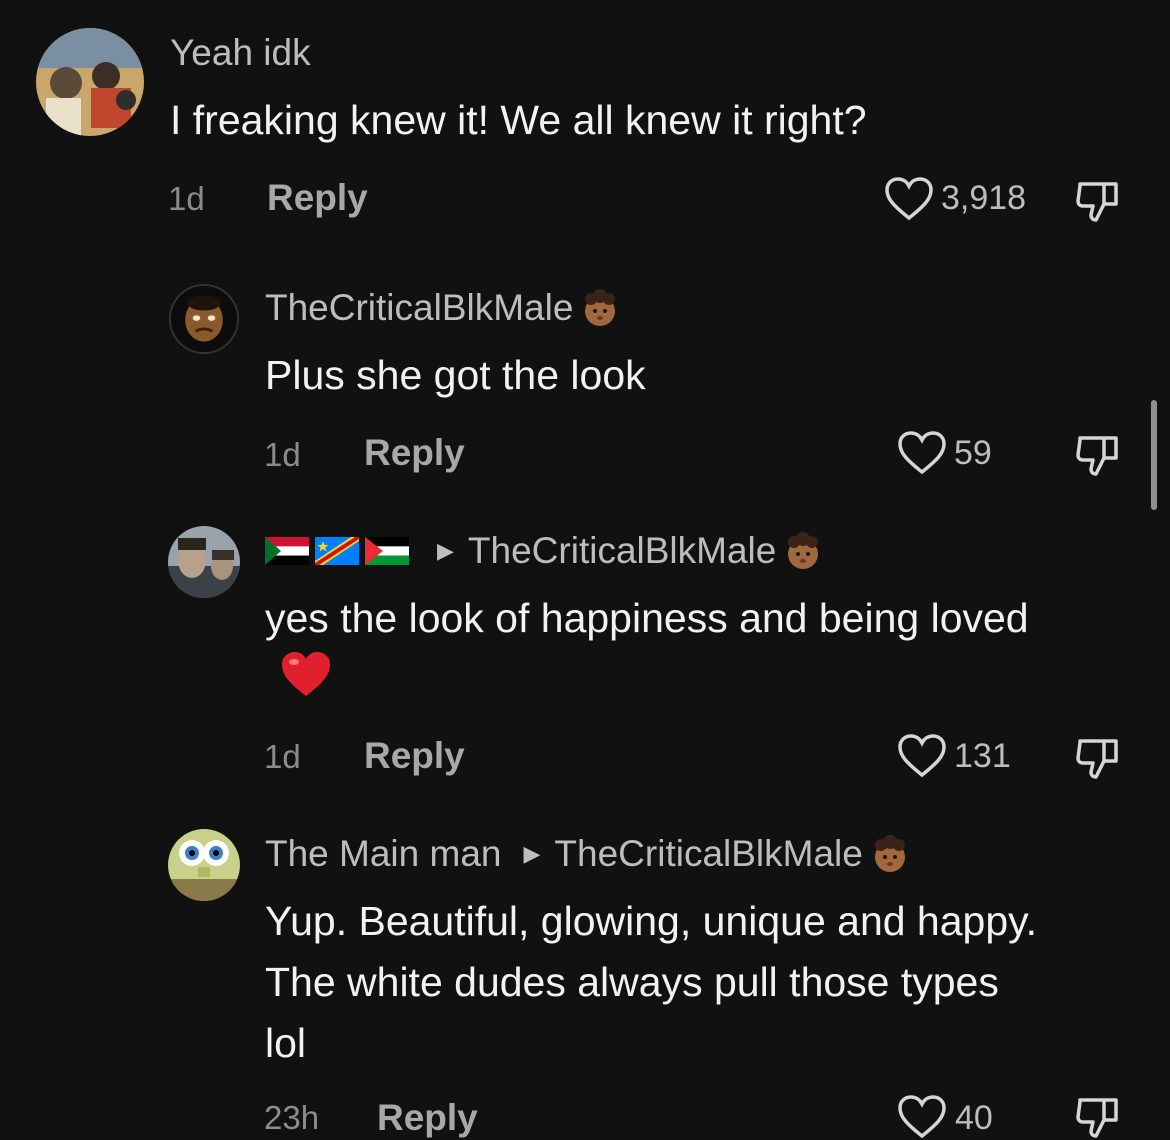 The image size is (1170, 1140). I want to click on author-name: The Main man, so click(383, 854).